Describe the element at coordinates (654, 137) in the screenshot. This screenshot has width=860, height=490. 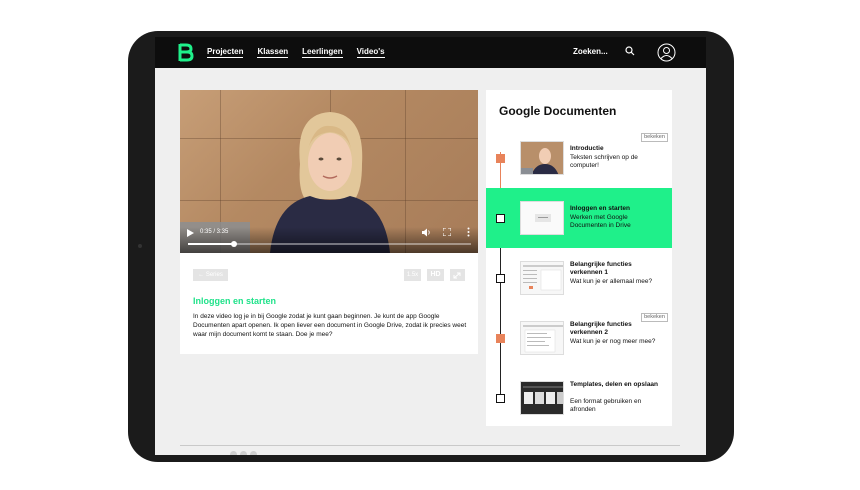
I see `watched-badge: bekeken` at that location.